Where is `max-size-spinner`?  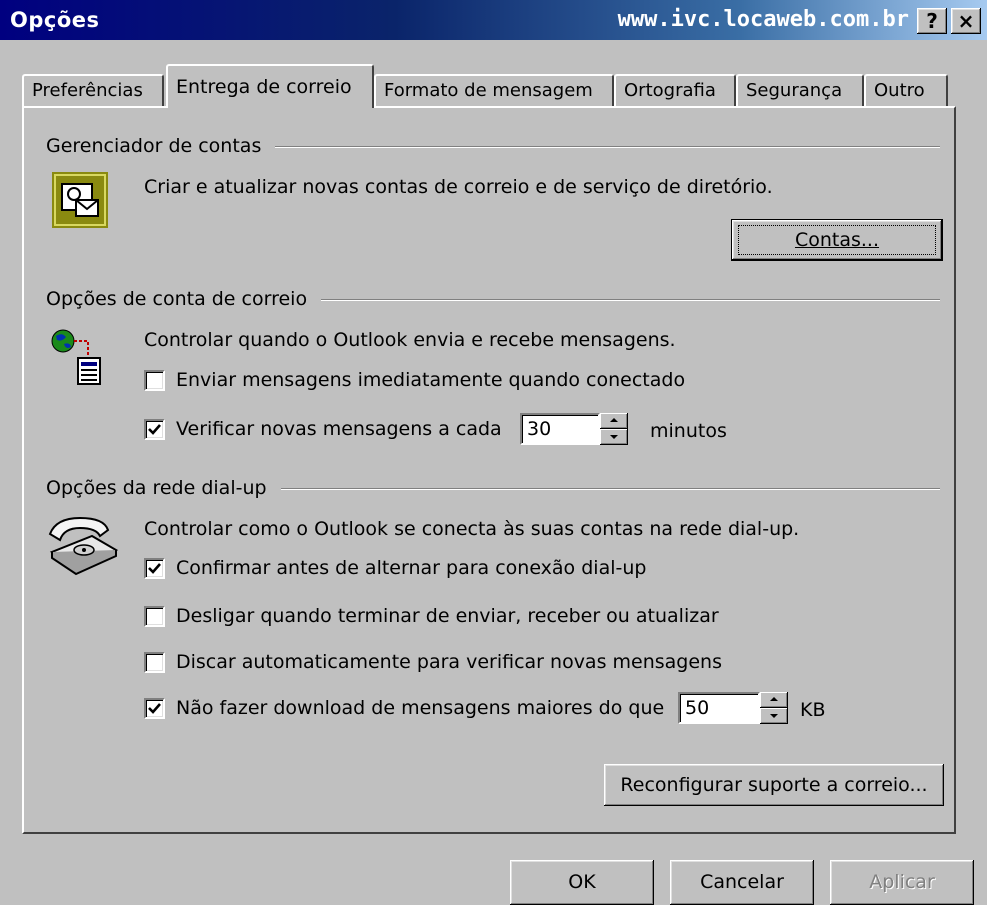 max-size-spinner is located at coordinates (774, 708).